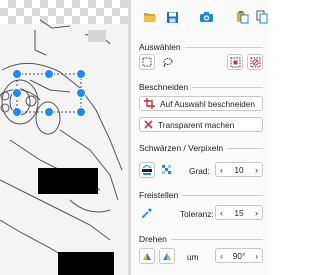  I want to click on rect-select-button, so click(147, 62).